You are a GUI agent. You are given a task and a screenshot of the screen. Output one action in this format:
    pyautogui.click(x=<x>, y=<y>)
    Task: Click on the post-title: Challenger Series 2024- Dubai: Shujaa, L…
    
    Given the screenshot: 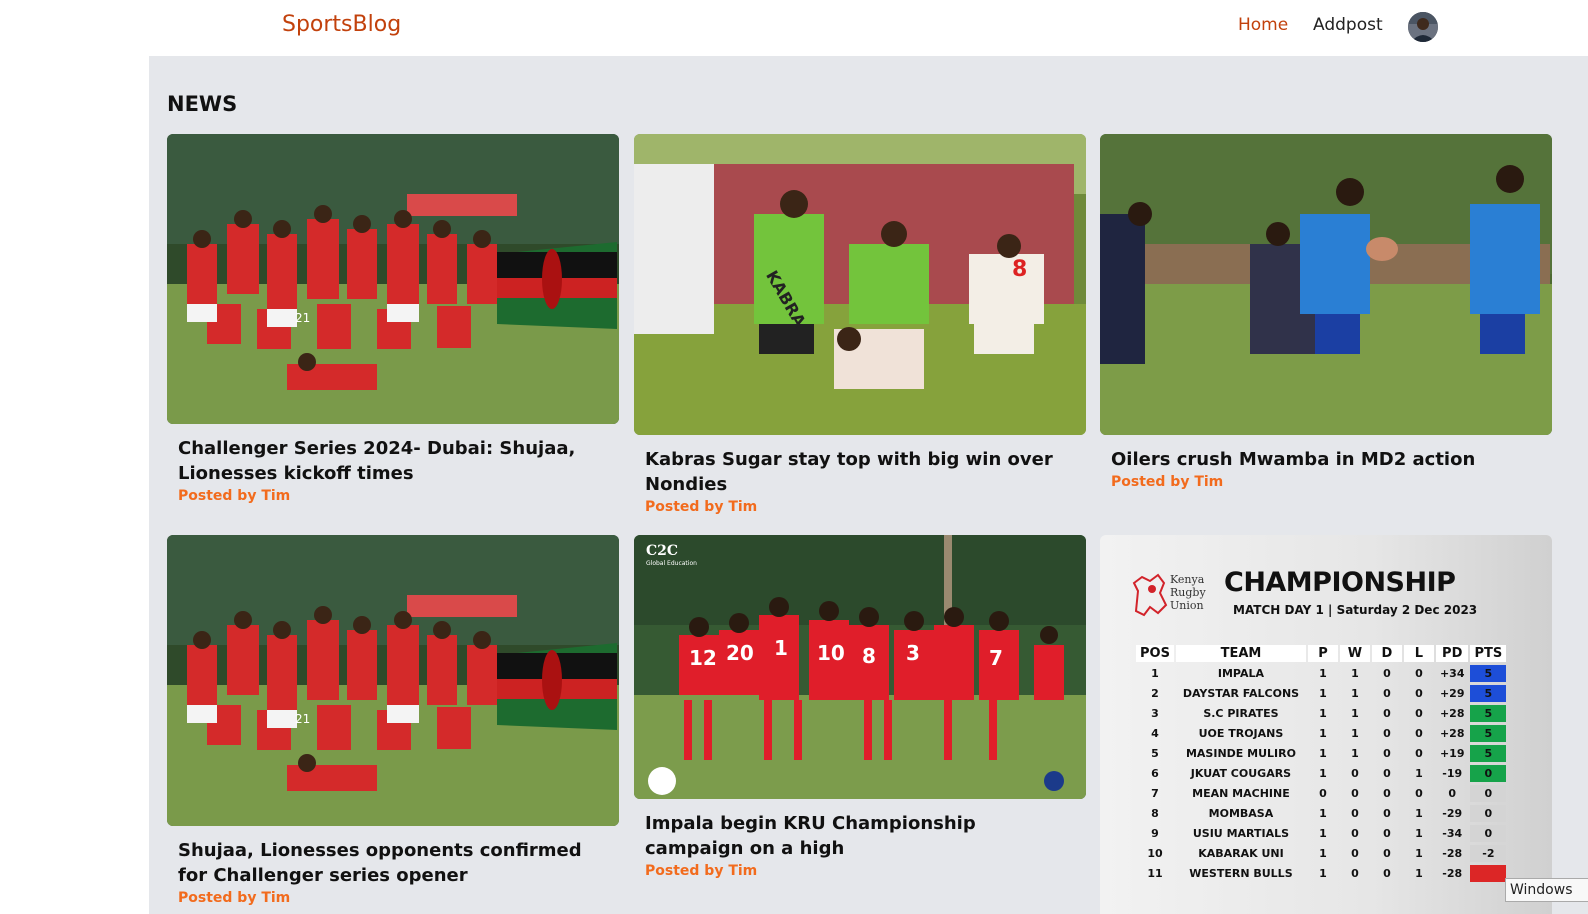 What is the action you would take?
    pyautogui.click(x=393, y=461)
    